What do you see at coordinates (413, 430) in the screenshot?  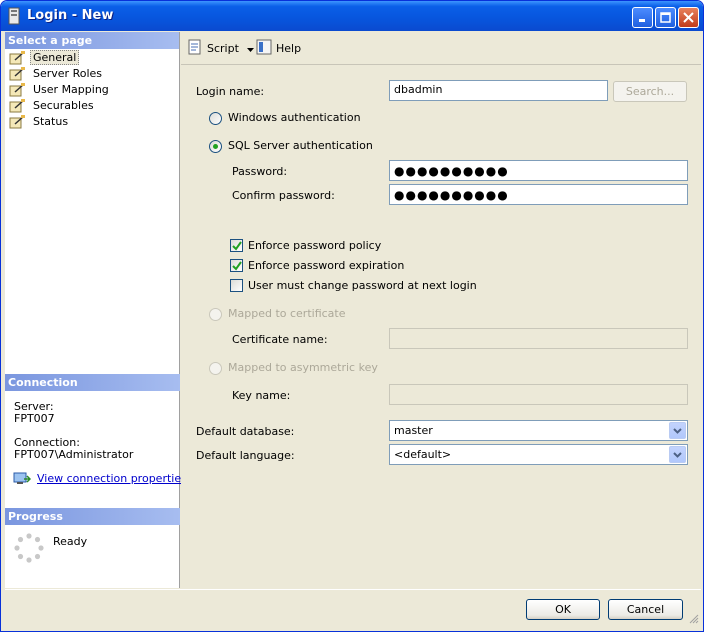 I see `default-database-value: master` at bounding box center [413, 430].